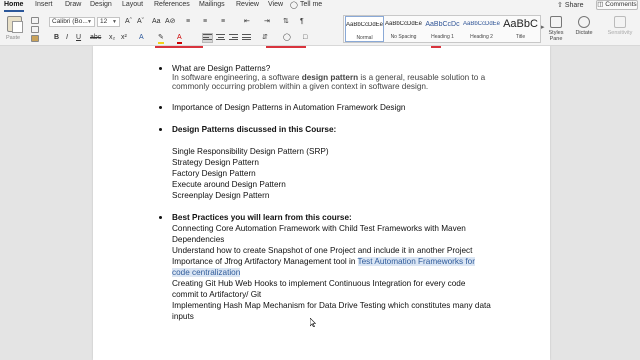 The width and height of the screenshot is (640, 360). I want to click on style-heading-2: AaBbCcDdEe Heading 2, so click(481, 29).